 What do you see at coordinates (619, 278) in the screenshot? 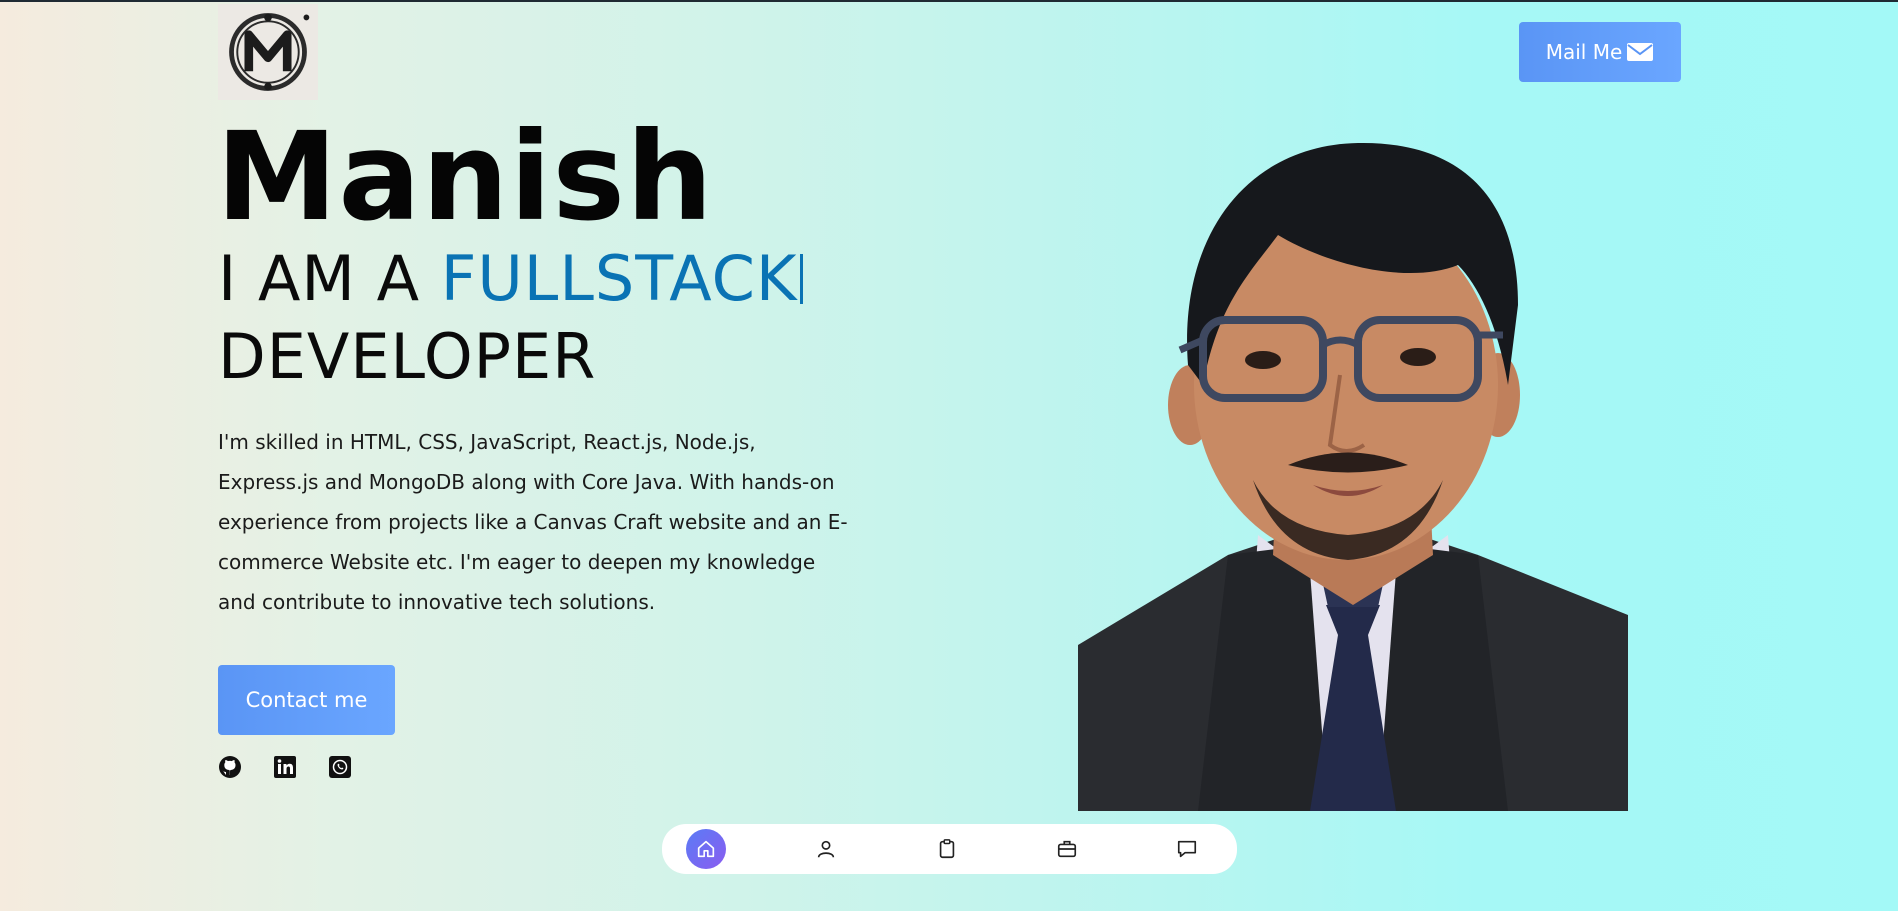
I see `role-highlight: FULLSTACK` at bounding box center [619, 278].